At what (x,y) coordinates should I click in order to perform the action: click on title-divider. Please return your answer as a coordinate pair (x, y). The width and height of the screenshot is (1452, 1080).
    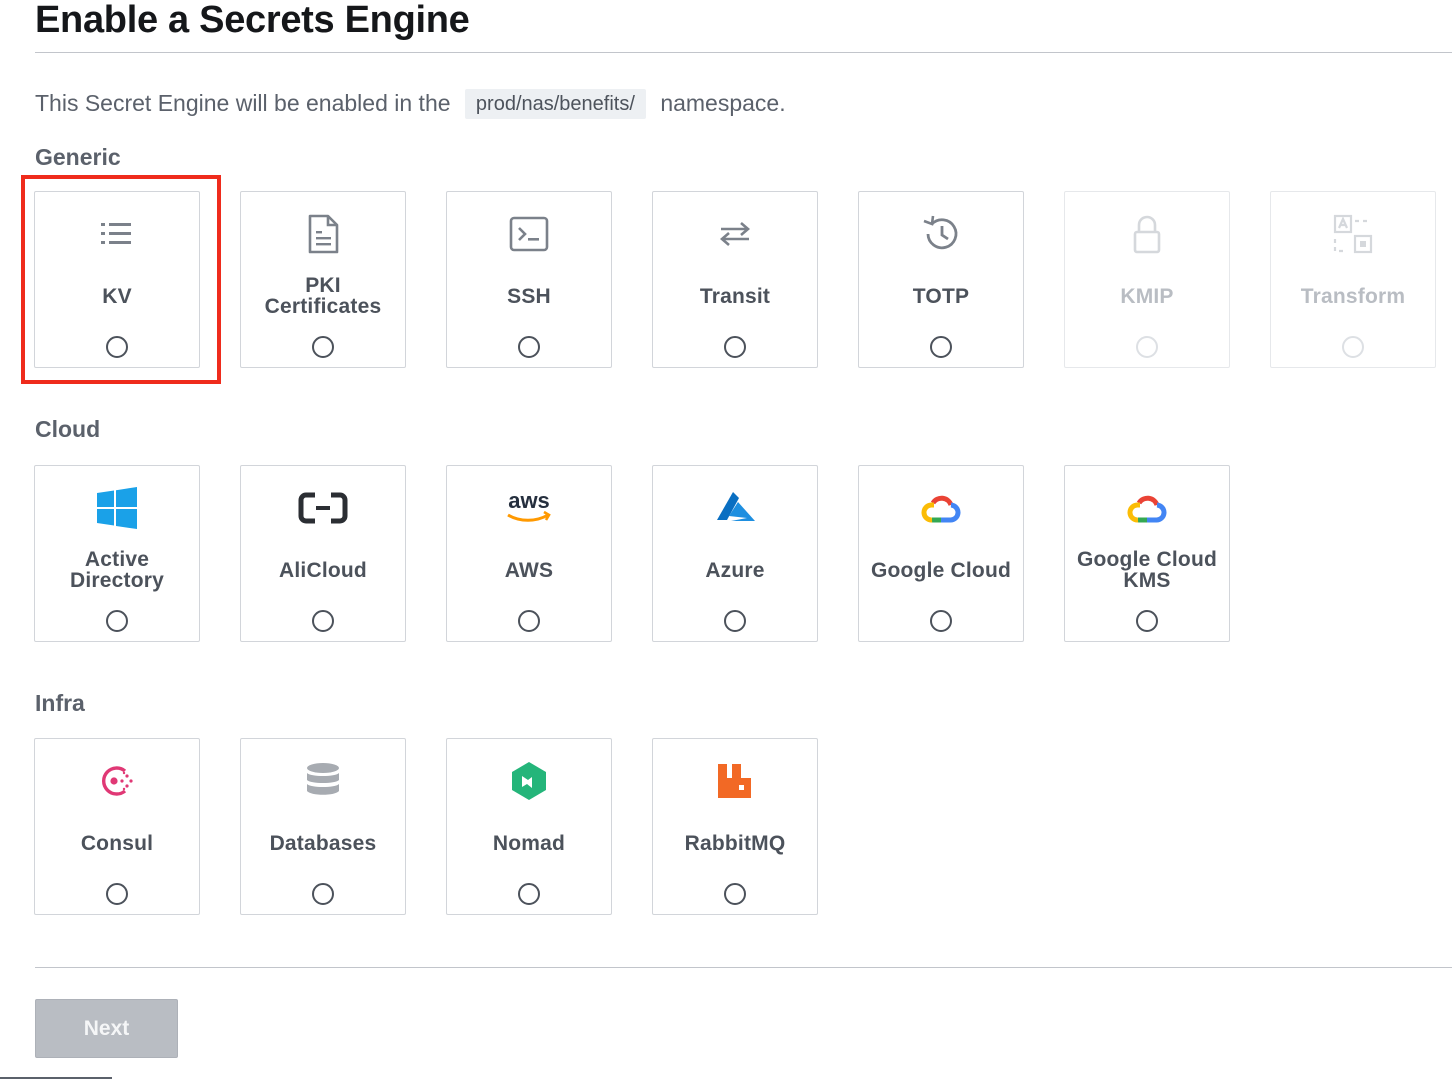
    Looking at the image, I should click on (743, 52).